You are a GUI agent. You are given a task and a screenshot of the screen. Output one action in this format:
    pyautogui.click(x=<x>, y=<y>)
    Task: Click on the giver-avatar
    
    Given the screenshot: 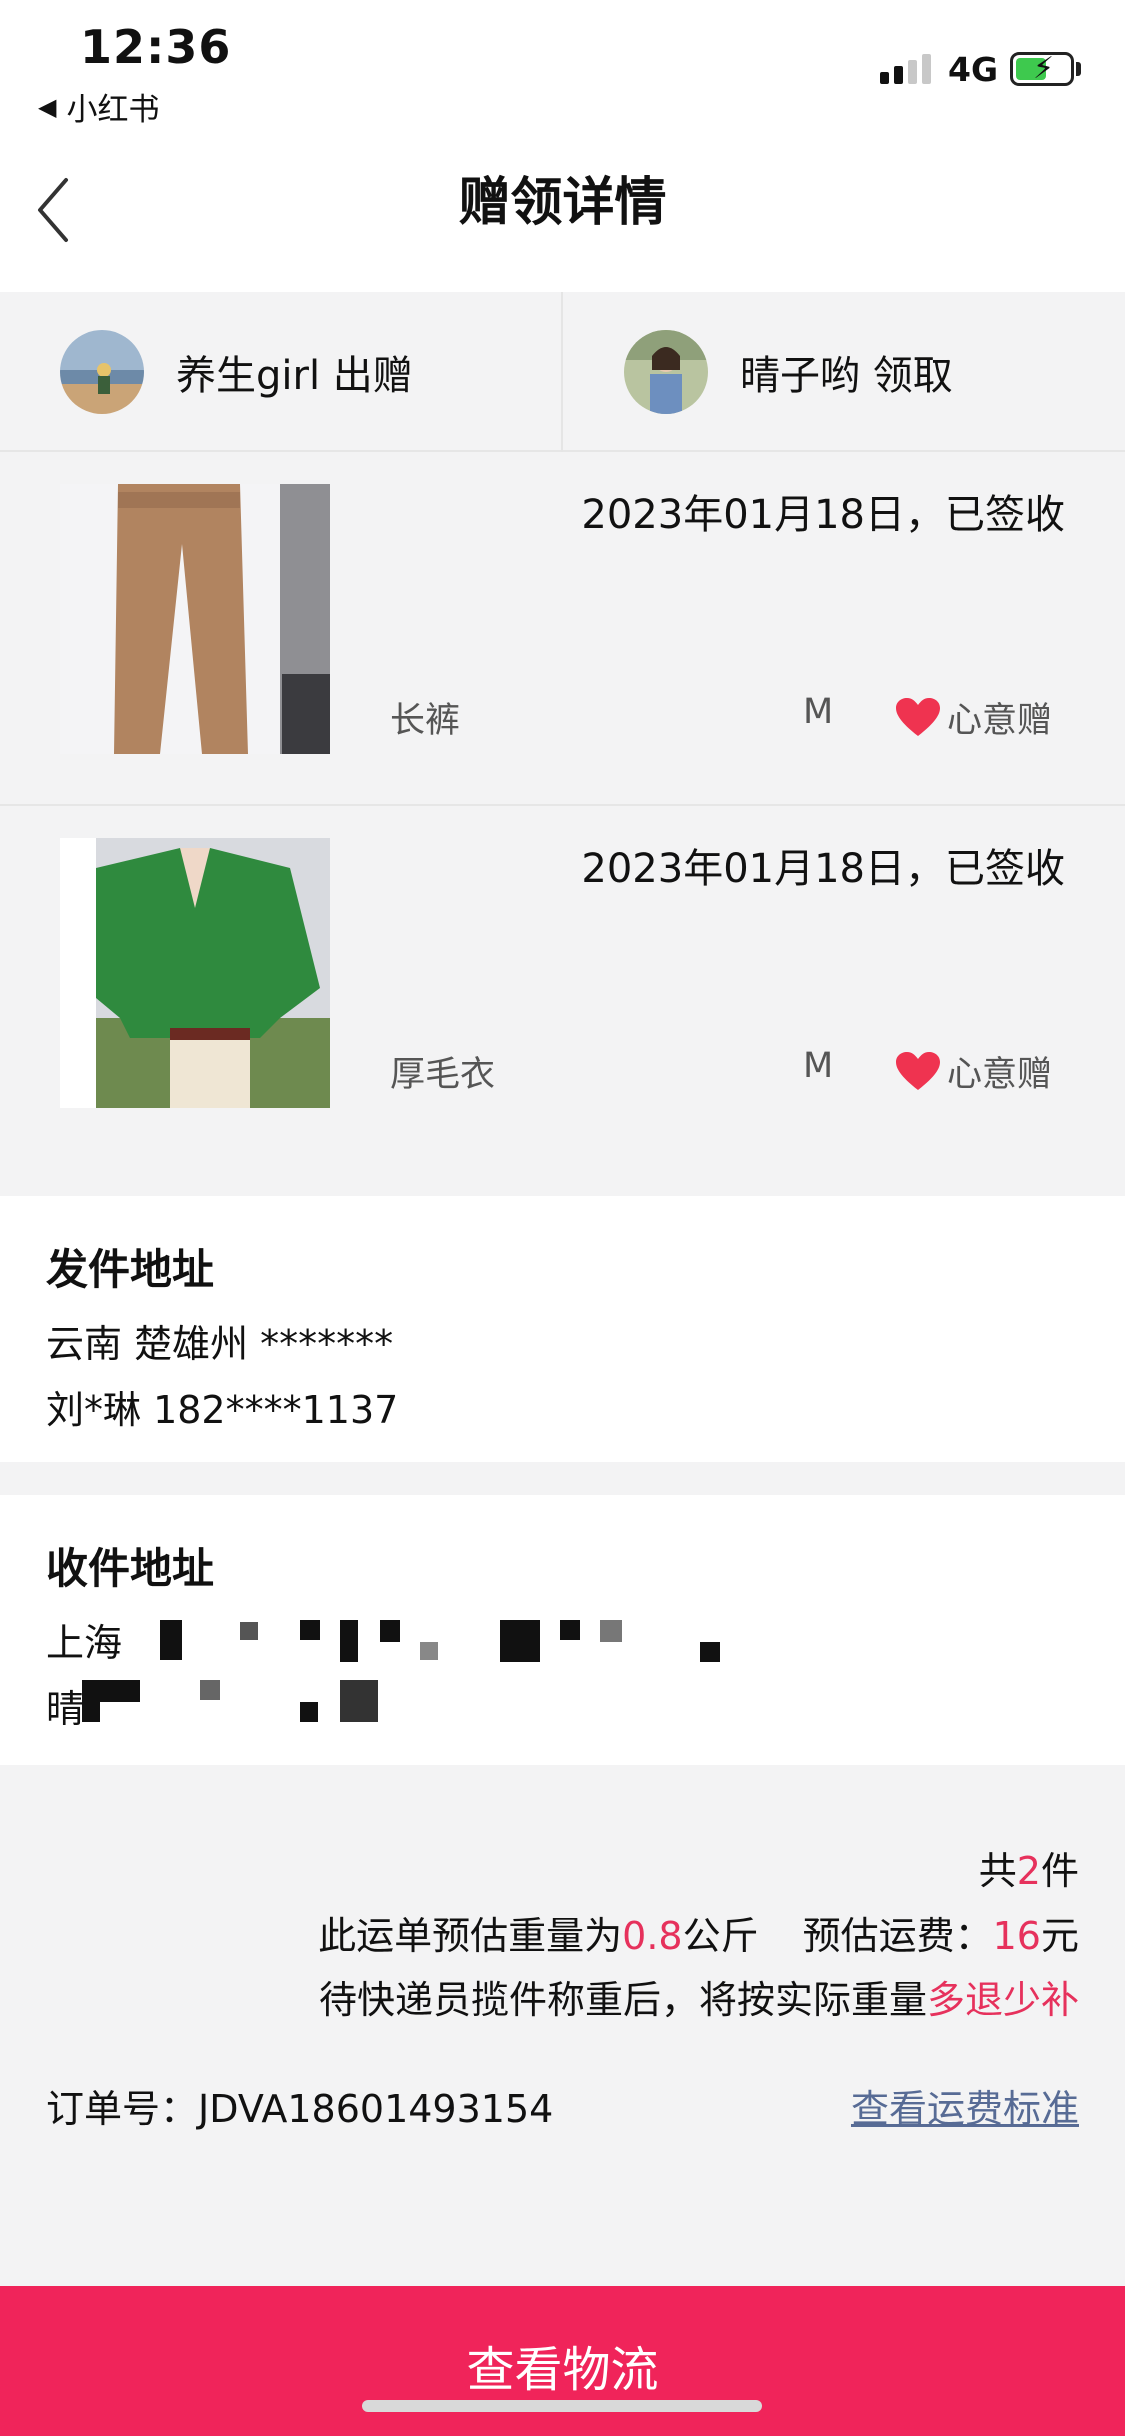 What is the action you would take?
    pyautogui.click(x=102, y=372)
    